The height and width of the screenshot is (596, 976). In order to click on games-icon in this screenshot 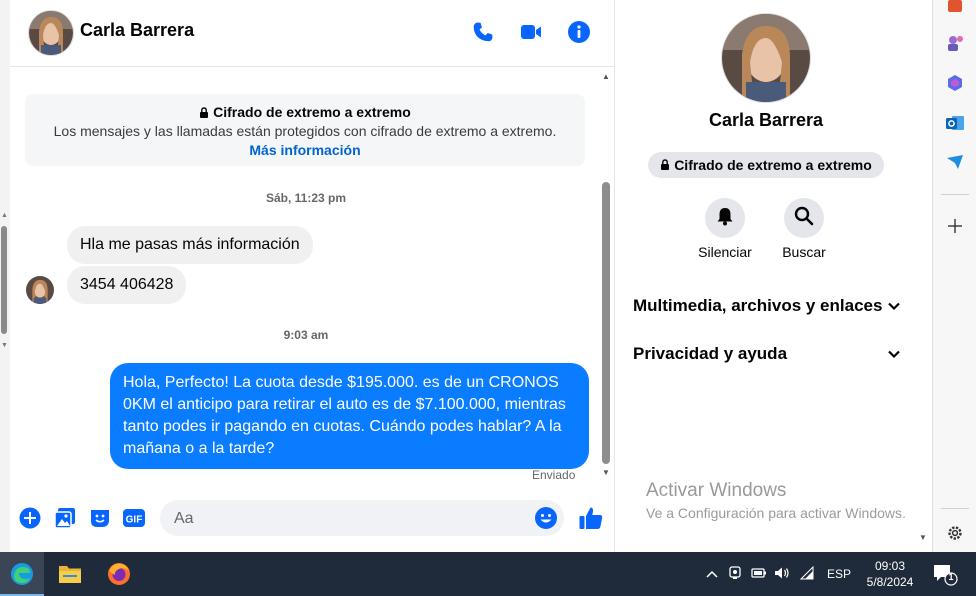, I will do `click(955, 43)`.